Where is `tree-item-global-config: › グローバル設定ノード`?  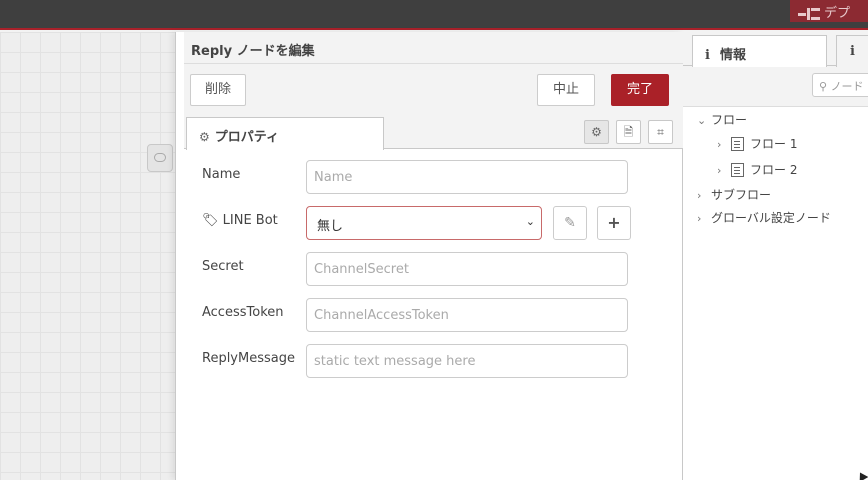
tree-item-global-config: › グローバル設定ノード is located at coordinates (764, 217).